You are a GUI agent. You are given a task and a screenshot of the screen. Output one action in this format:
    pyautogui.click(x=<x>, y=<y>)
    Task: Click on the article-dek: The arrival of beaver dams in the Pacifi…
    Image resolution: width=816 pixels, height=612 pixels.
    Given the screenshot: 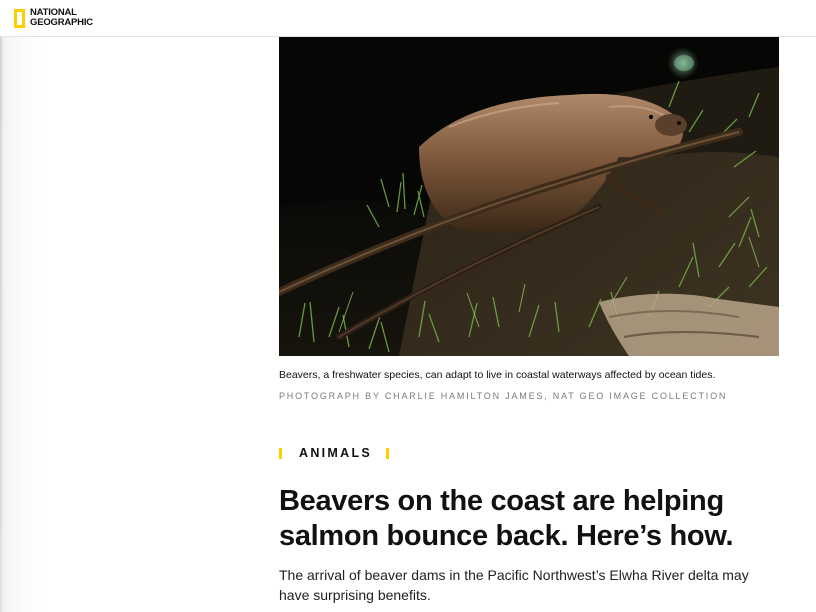 What is the action you would take?
    pyautogui.click(x=514, y=585)
    